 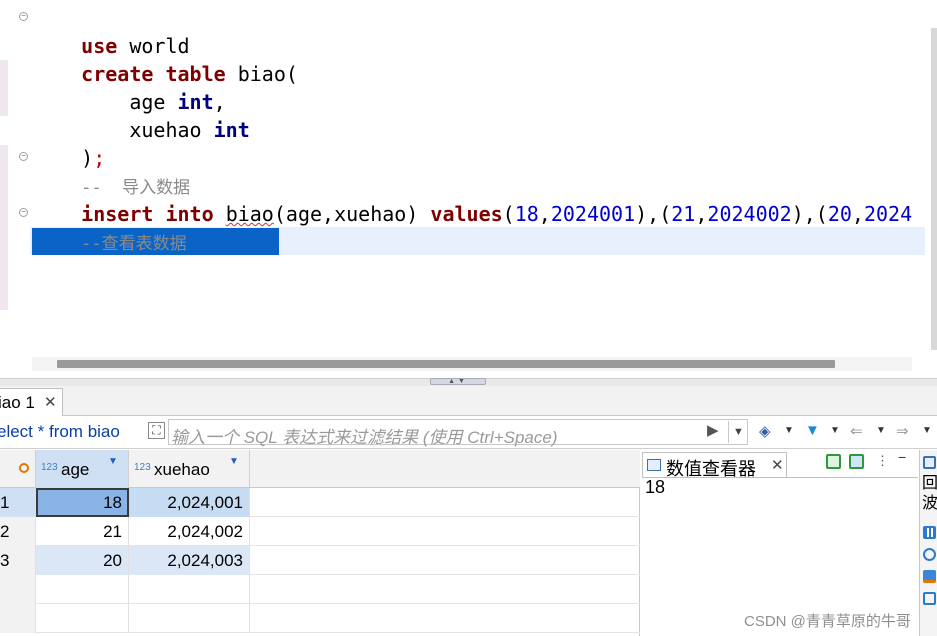 What do you see at coordinates (526, 214) in the screenshot?
I see `number-literal: 18` at bounding box center [526, 214].